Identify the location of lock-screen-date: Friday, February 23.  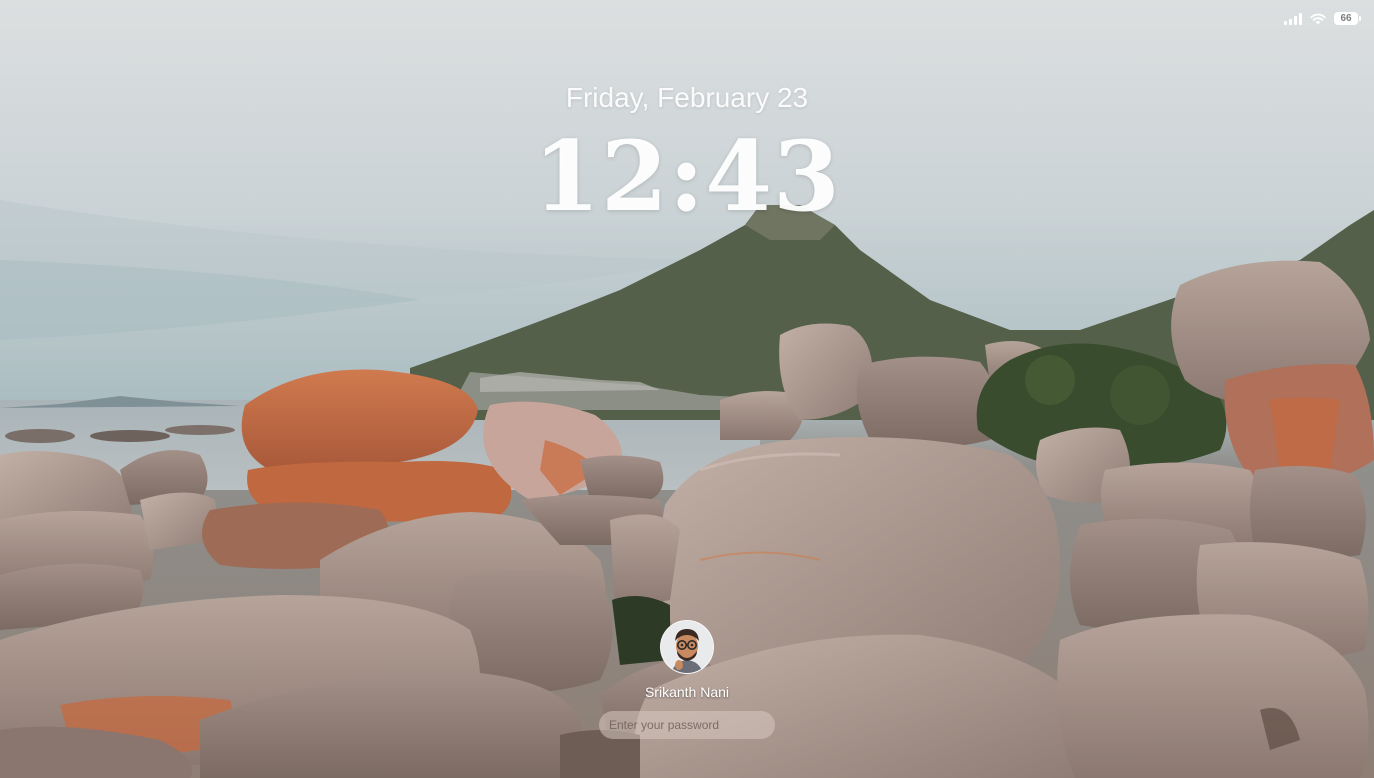
(687, 97).